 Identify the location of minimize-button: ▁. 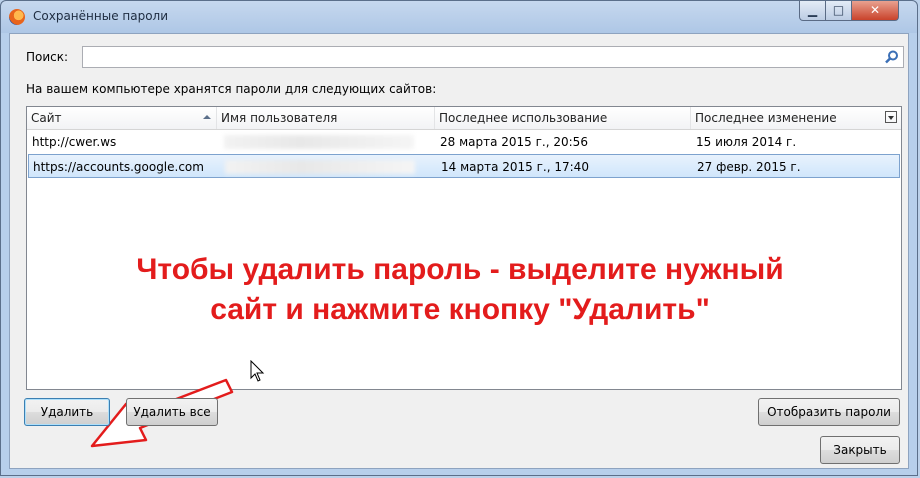
(812, 11).